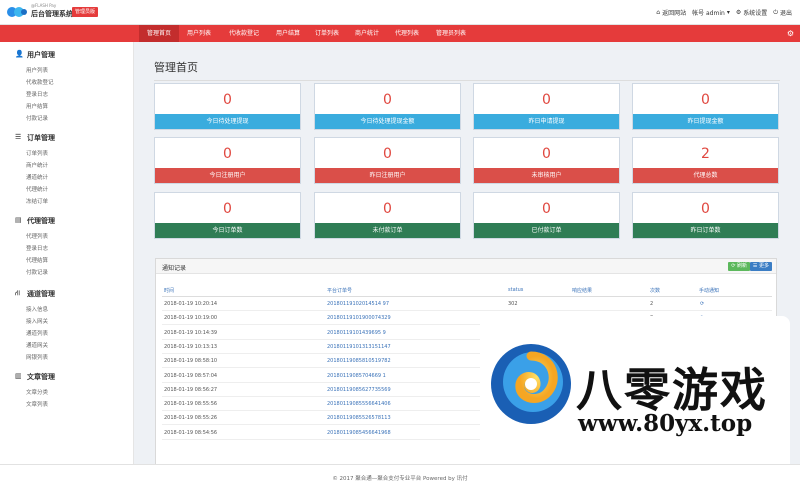 The image size is (800, 493). Describe the element at coordinates (18, 376) in the screenshot. I see `book-icon: ▥` at that location.